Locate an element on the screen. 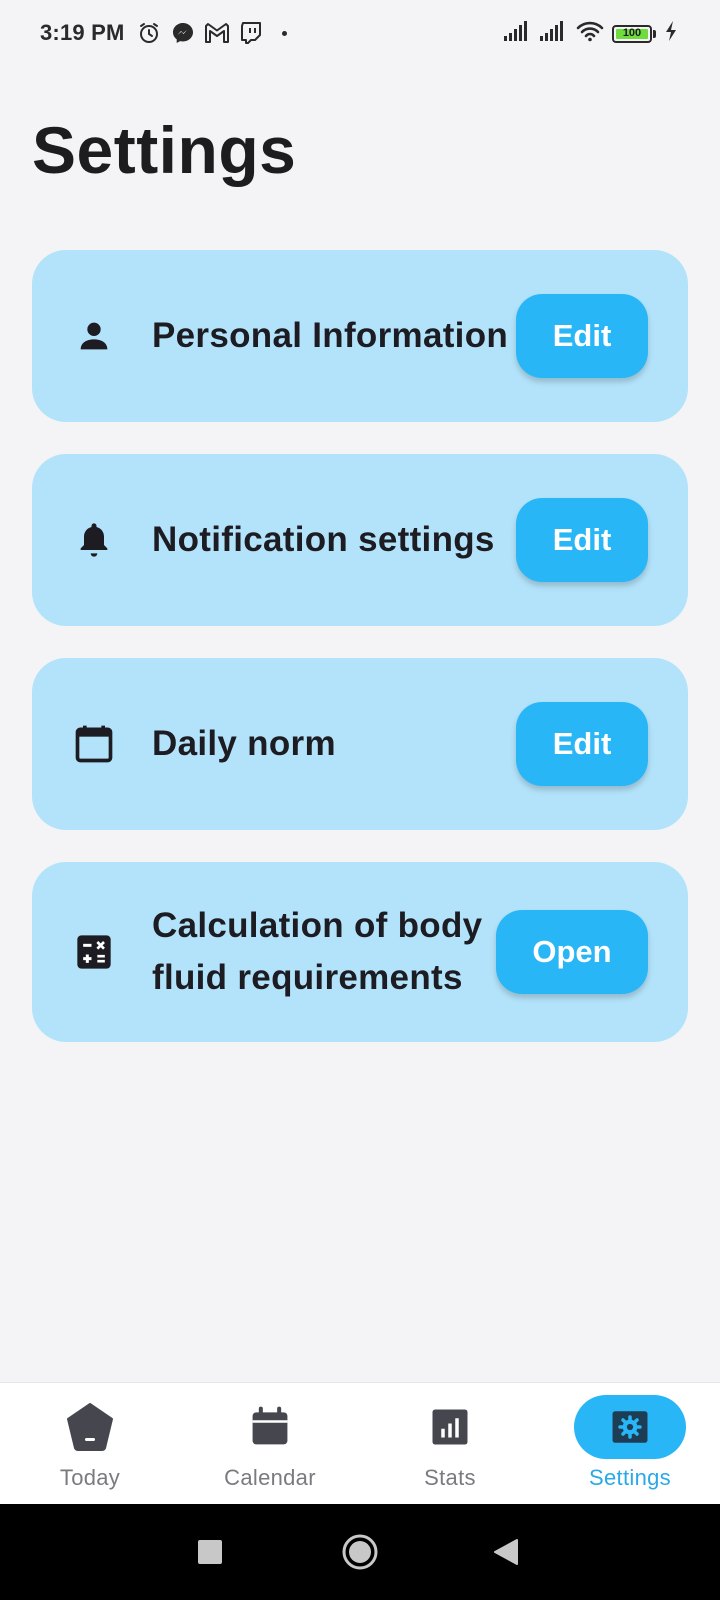  back-icon is located at coordinates (506, 1552).